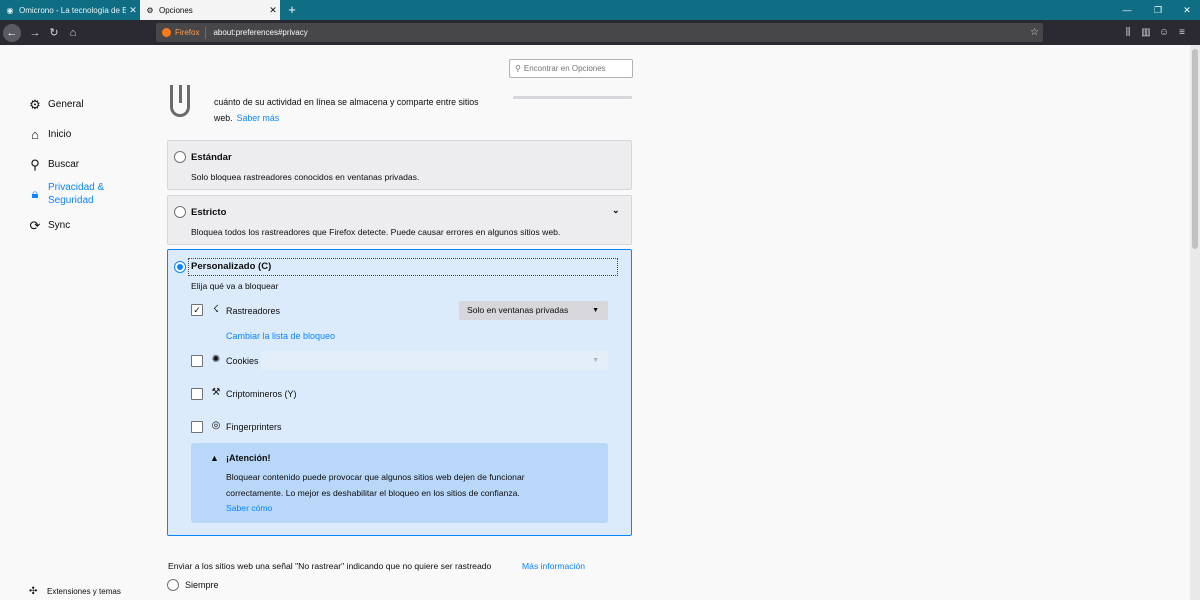 This screenshot has width=1200, height=600. I want to click on sidebar-item-label: Extensiones y temas, so click(84, 591).